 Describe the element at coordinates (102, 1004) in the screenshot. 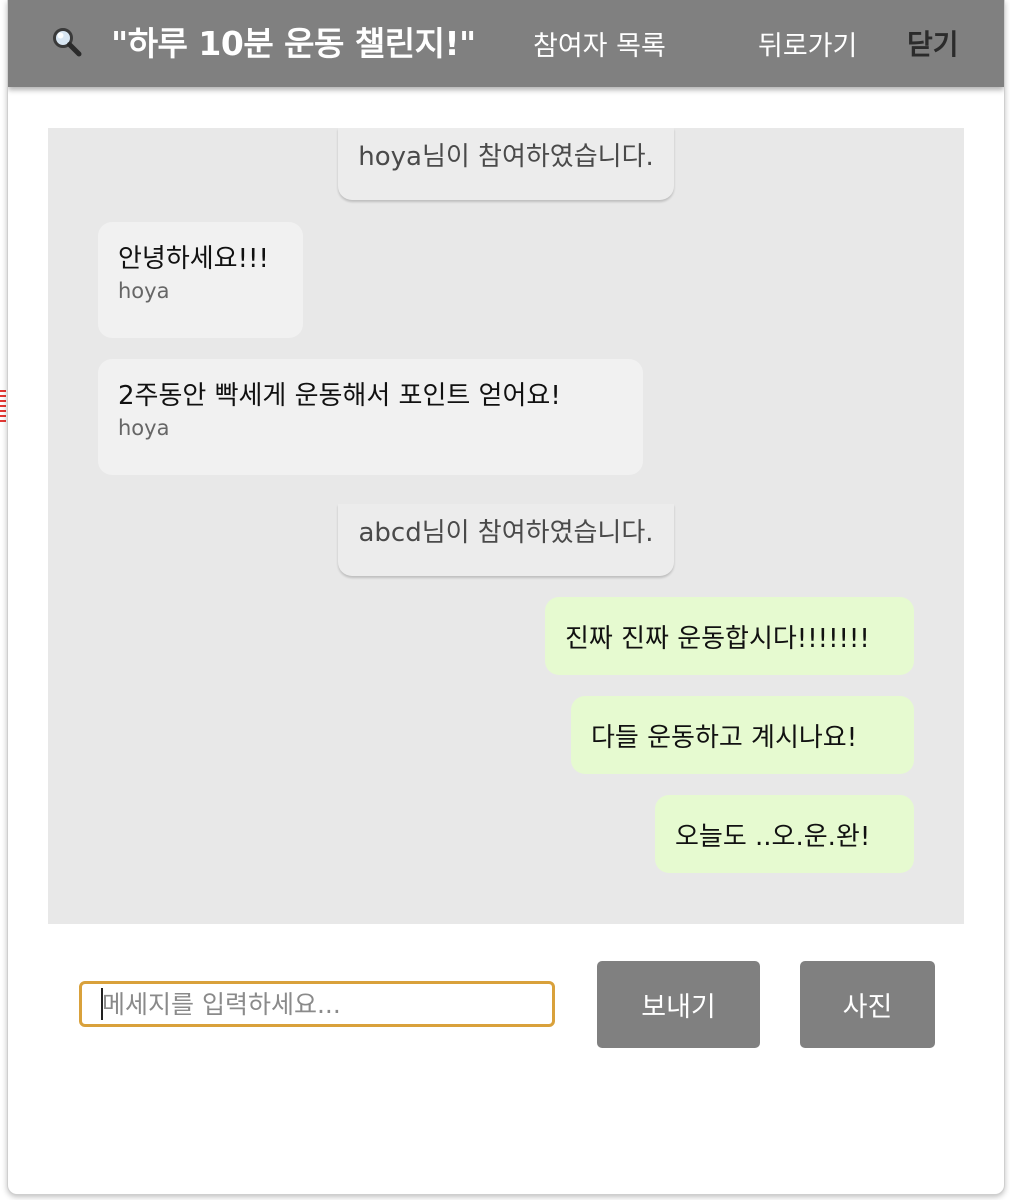

I see `text-caret` at that location.